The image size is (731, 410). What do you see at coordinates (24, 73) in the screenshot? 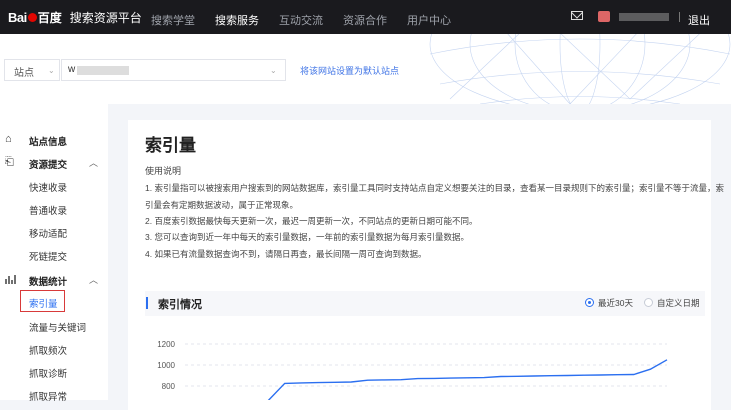
I see `site-type-label: 站点` at bounding box center [24, 73].